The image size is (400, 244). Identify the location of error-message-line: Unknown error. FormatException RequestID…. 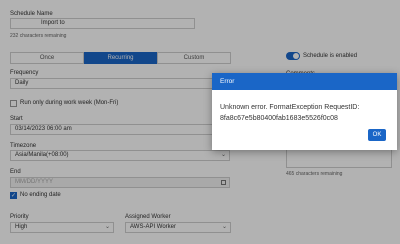
(290, 107).